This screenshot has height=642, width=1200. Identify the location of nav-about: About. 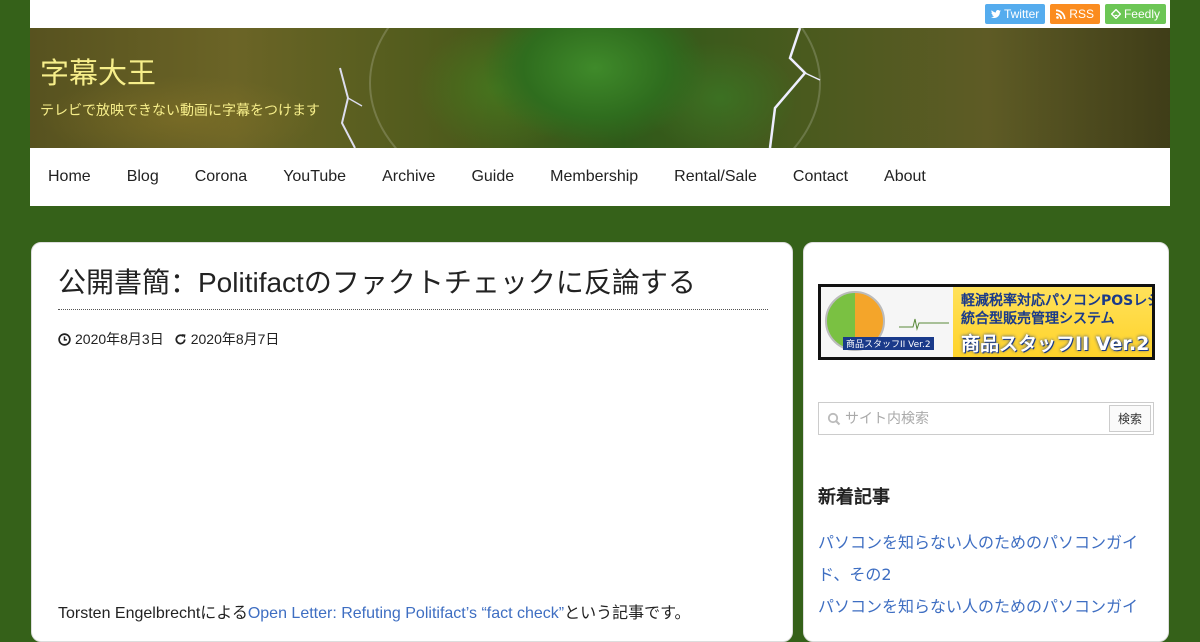
(905, 177).